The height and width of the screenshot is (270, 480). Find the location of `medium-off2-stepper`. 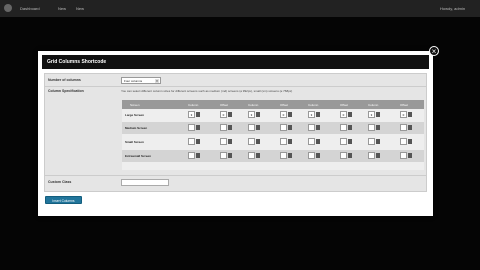

medium-off2-stepper is located at coordinates (286, 127).